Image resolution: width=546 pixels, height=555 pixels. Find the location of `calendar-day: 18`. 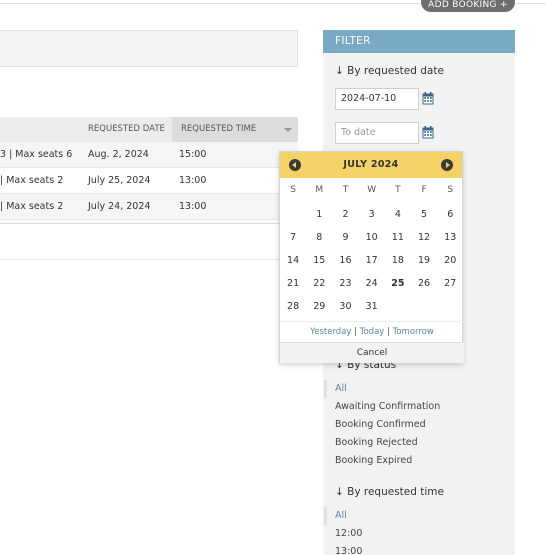

calendar-day: 18 is located at coordinates (398, 260).